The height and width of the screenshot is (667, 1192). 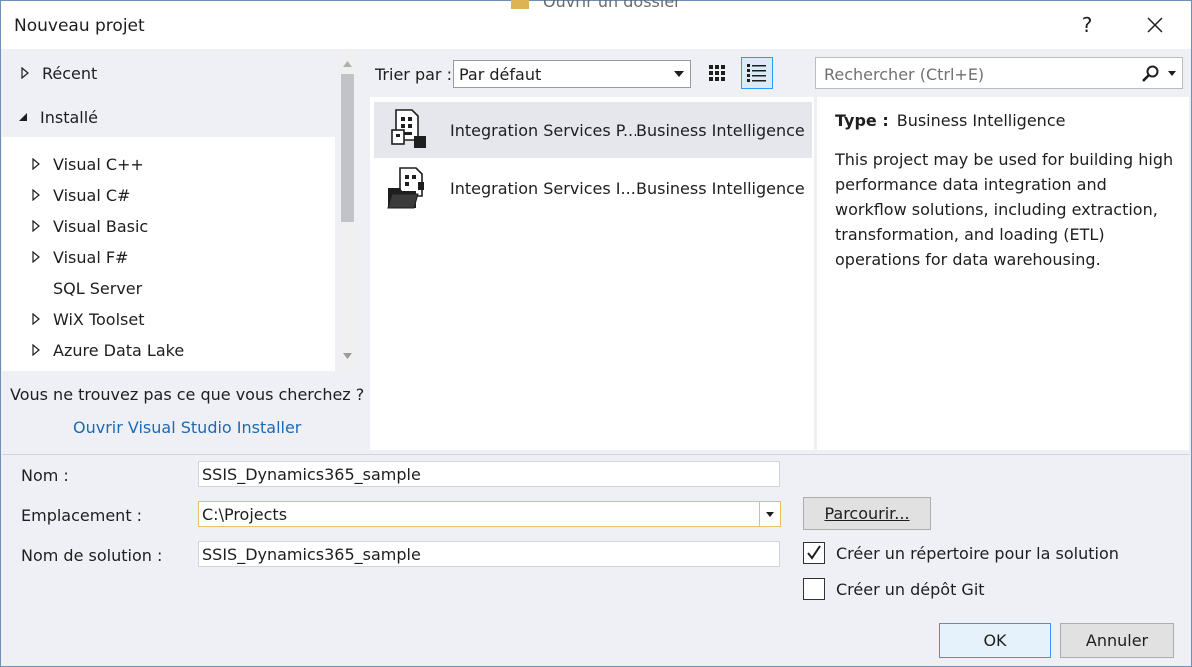 What do you see at coordinates (182, 288) in the screenshot?
I see `tree-item-sql-server: SQL Server` at bounding box center [182, 288].